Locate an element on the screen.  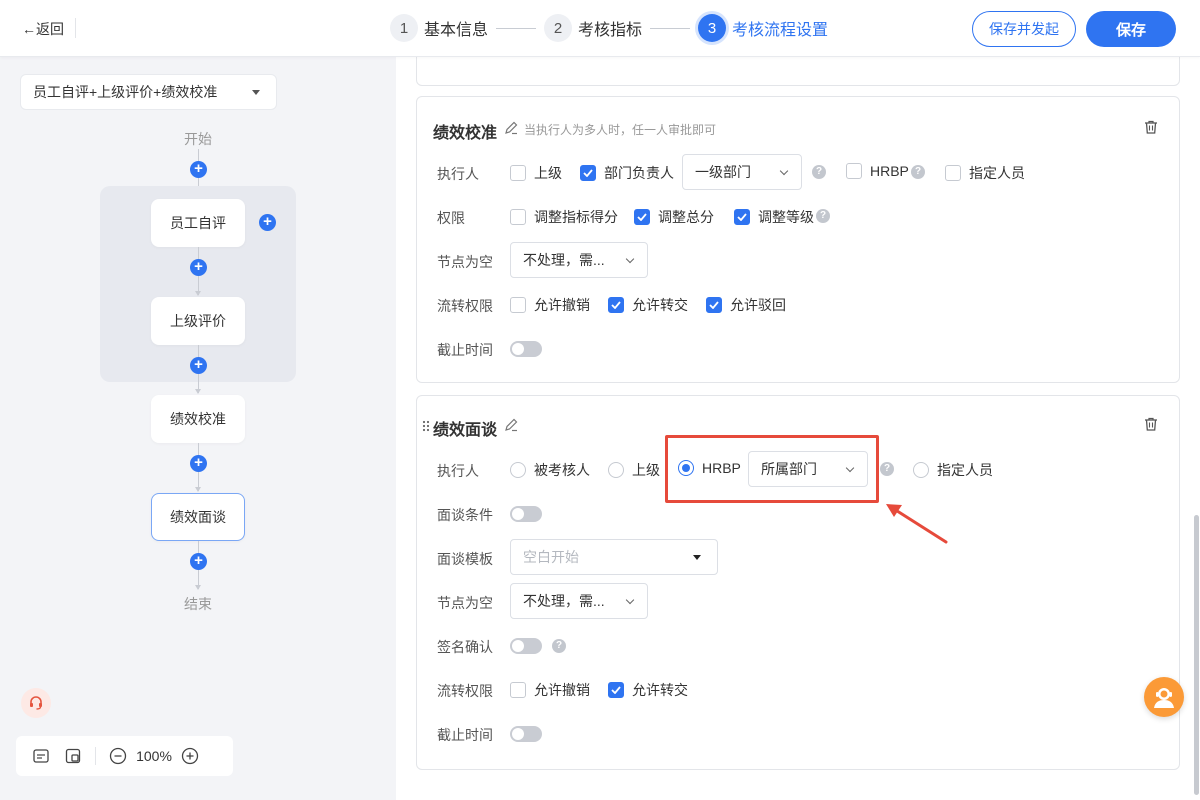
interview-condition-label: 面谈条件 is located at coordinates (465, 515).